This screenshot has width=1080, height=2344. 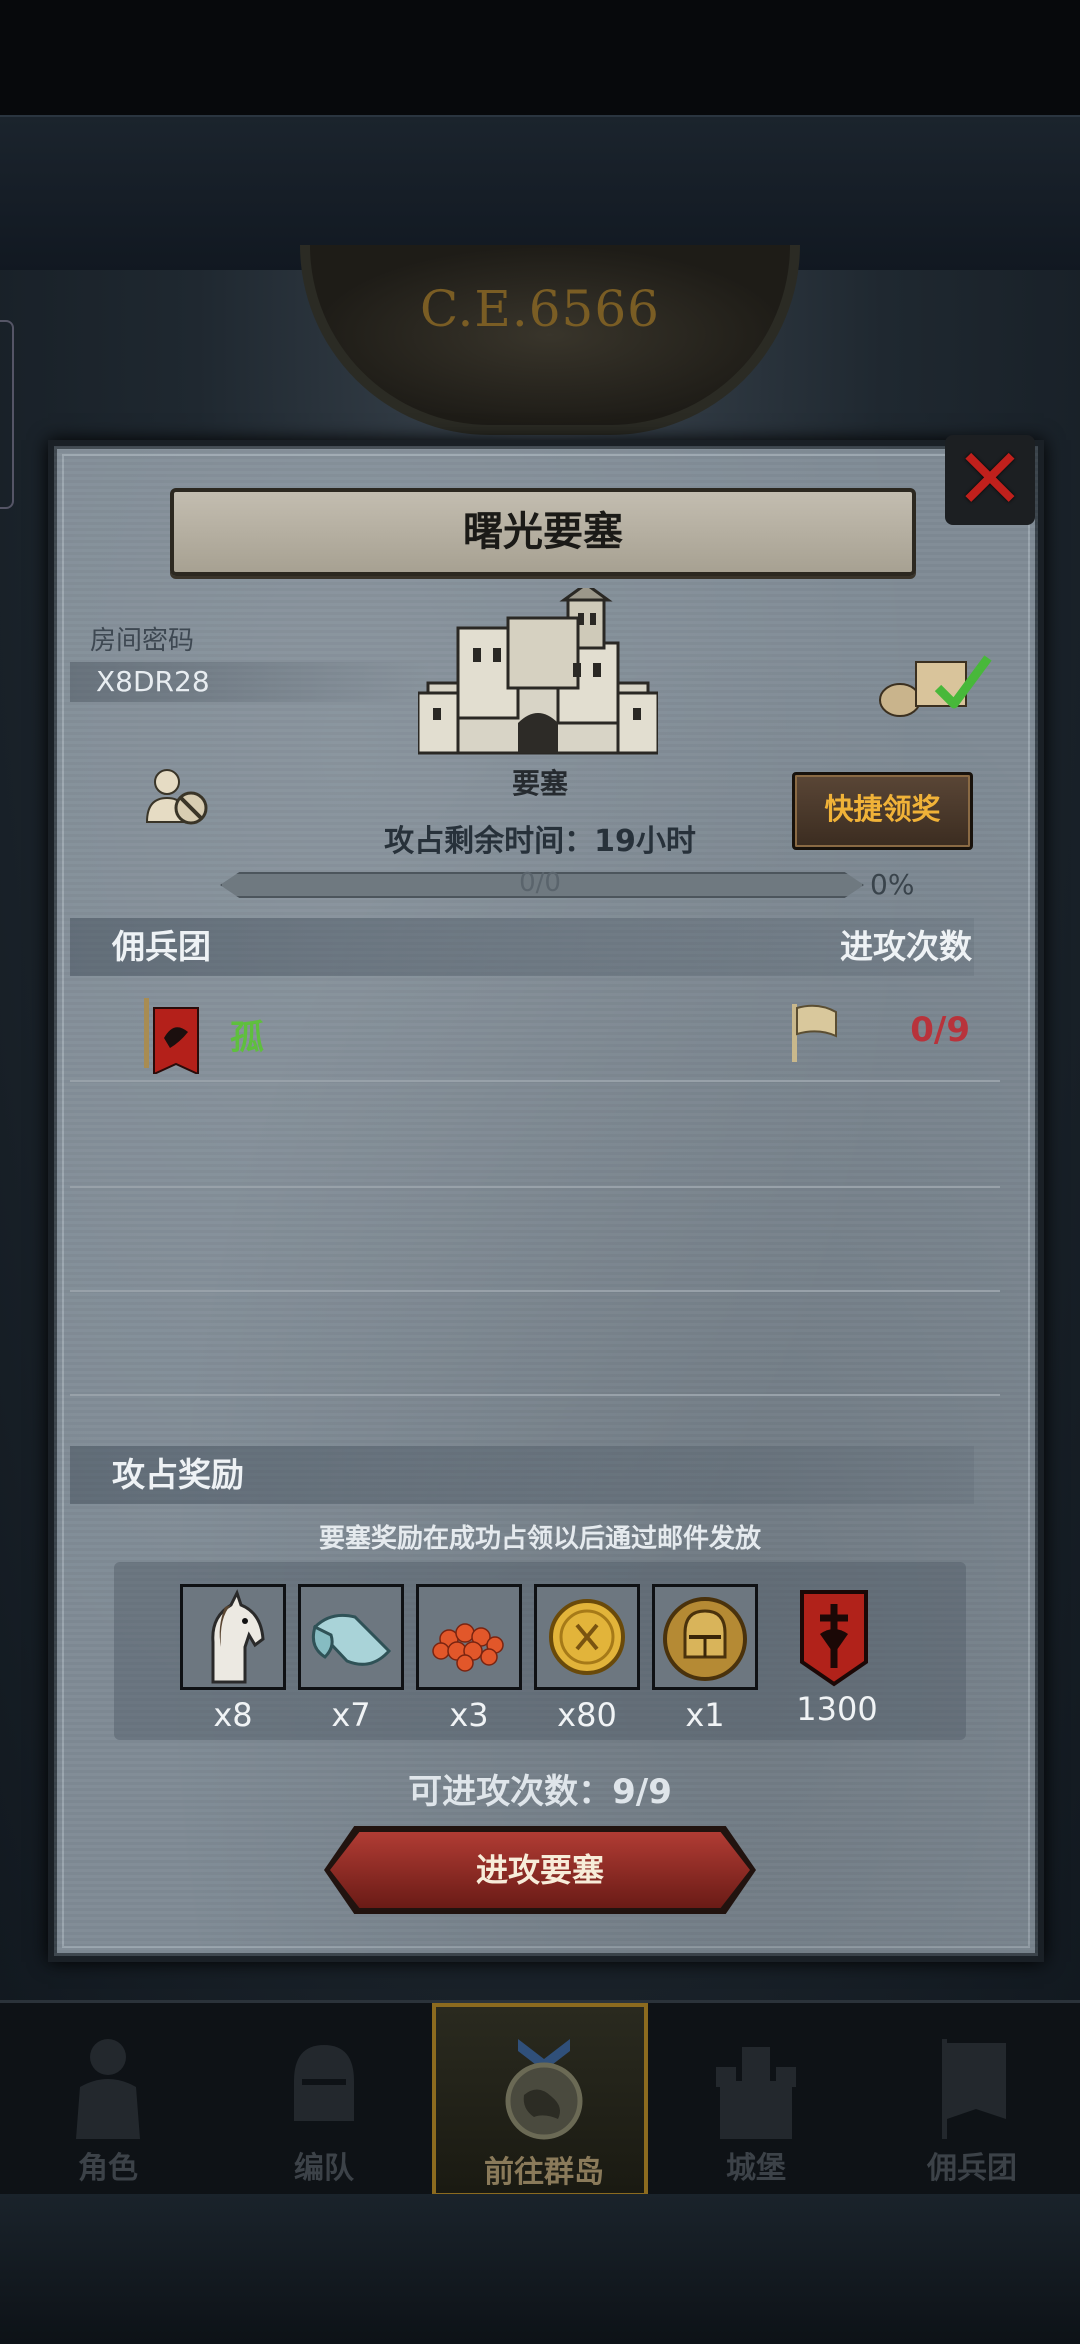 I want to click on close-button: ✕, so click(x=990, y=480).